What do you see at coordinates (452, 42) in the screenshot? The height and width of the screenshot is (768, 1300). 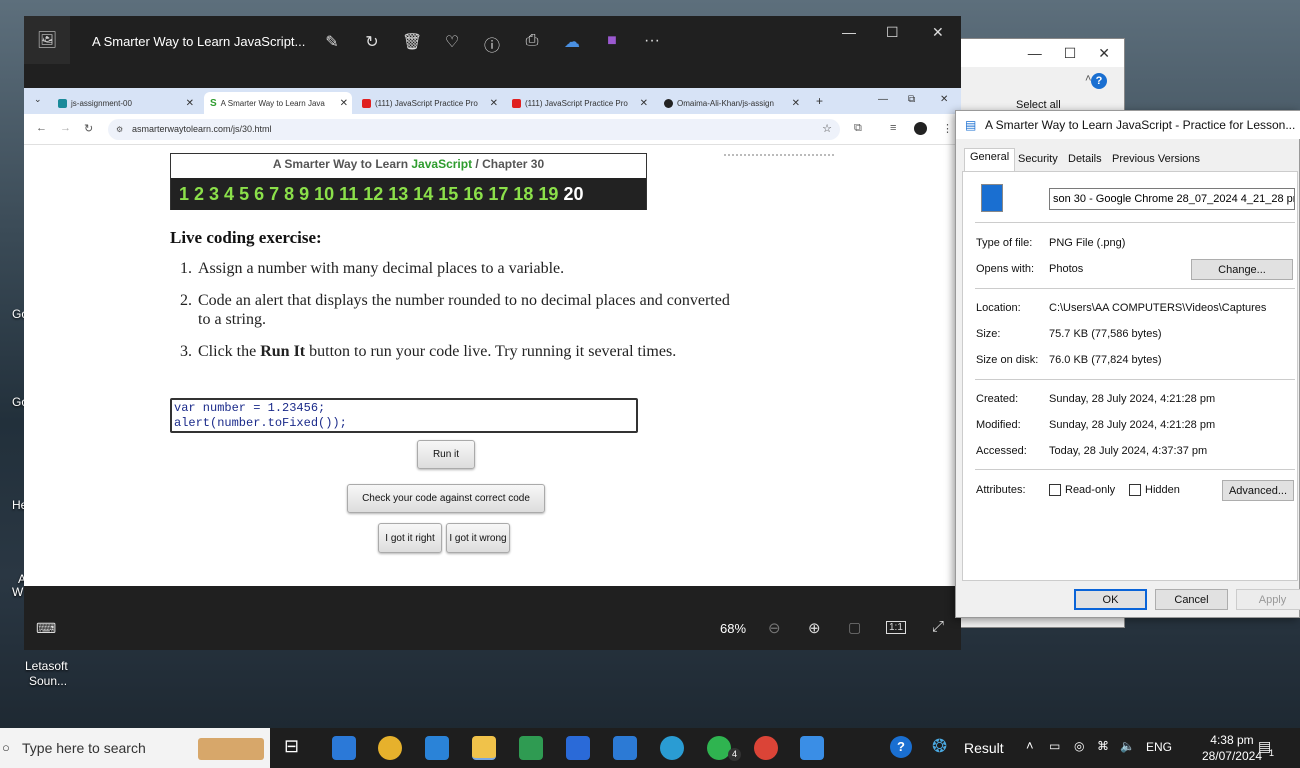 I see `favorite-icon: ♡` at bounding box center [452, 42].